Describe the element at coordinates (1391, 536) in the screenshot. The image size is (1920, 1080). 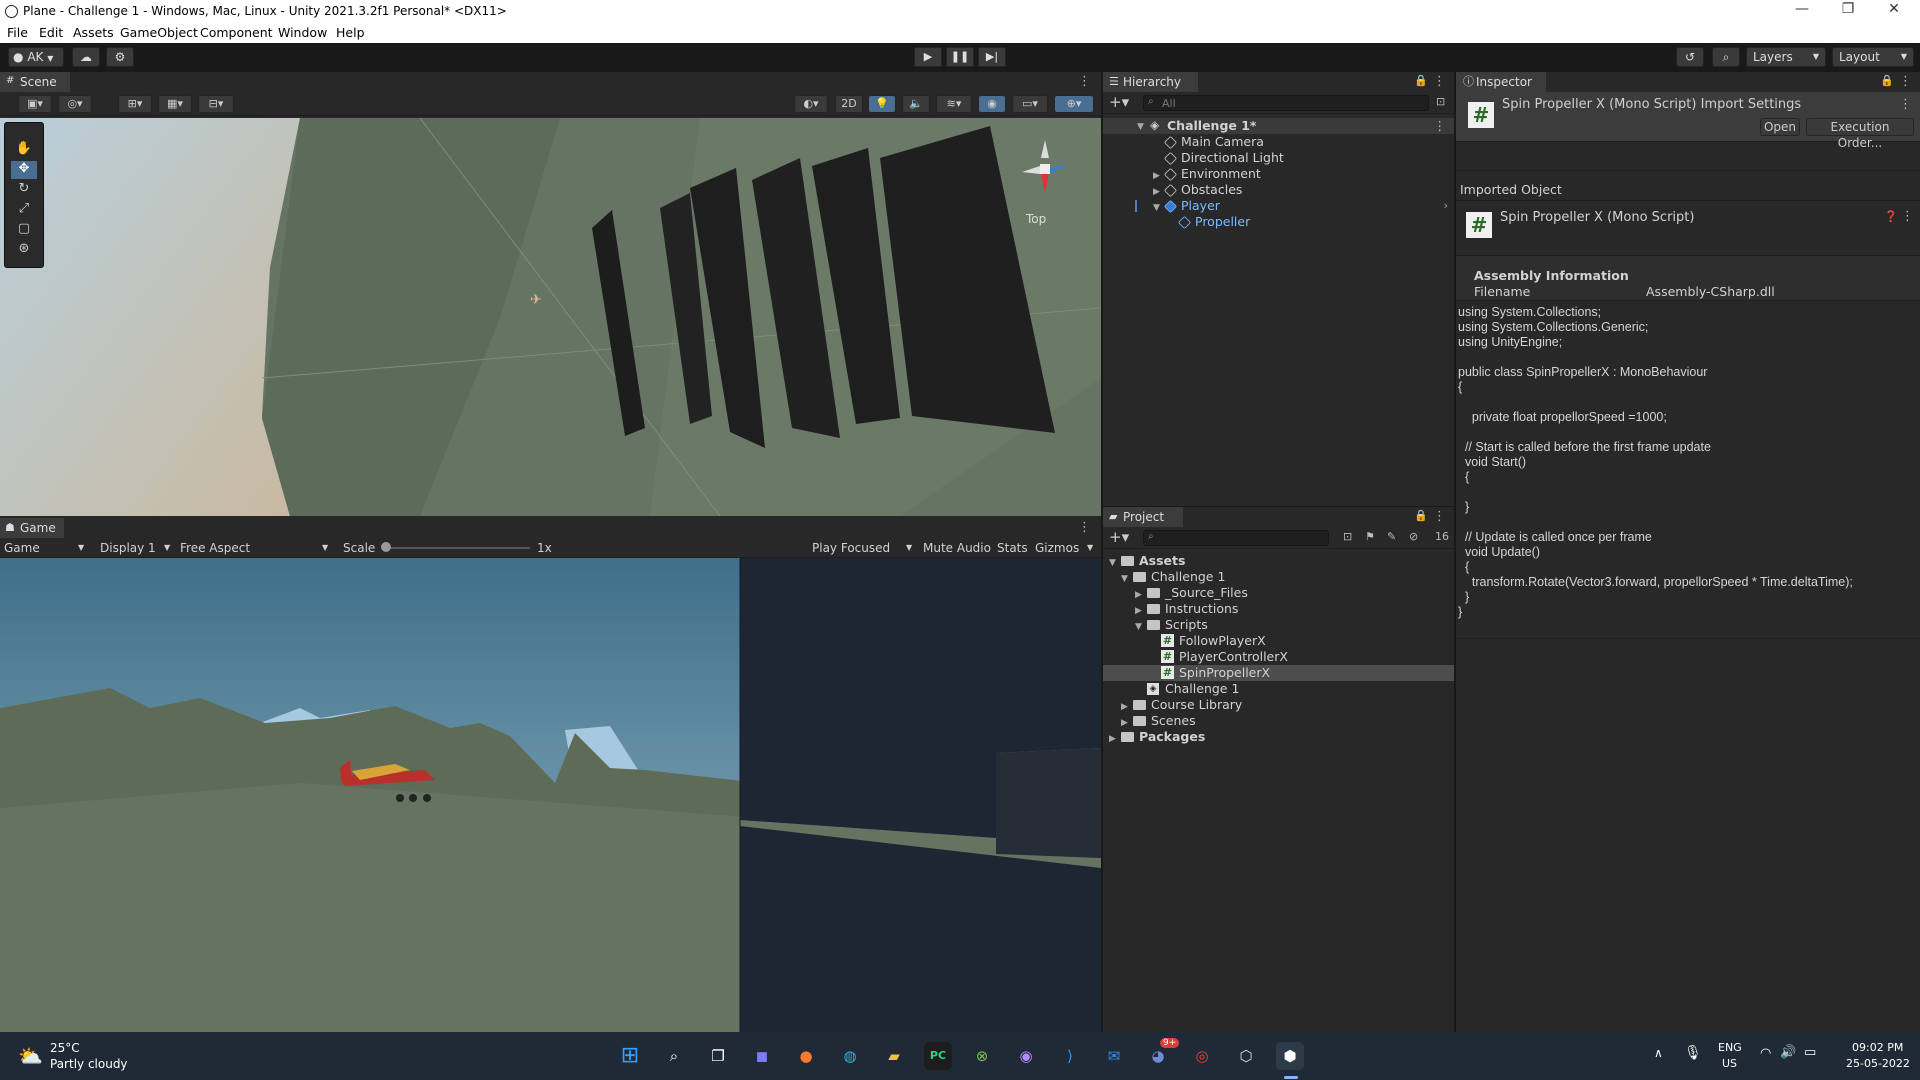
I see `label-filter-icon: ✎` at that location.